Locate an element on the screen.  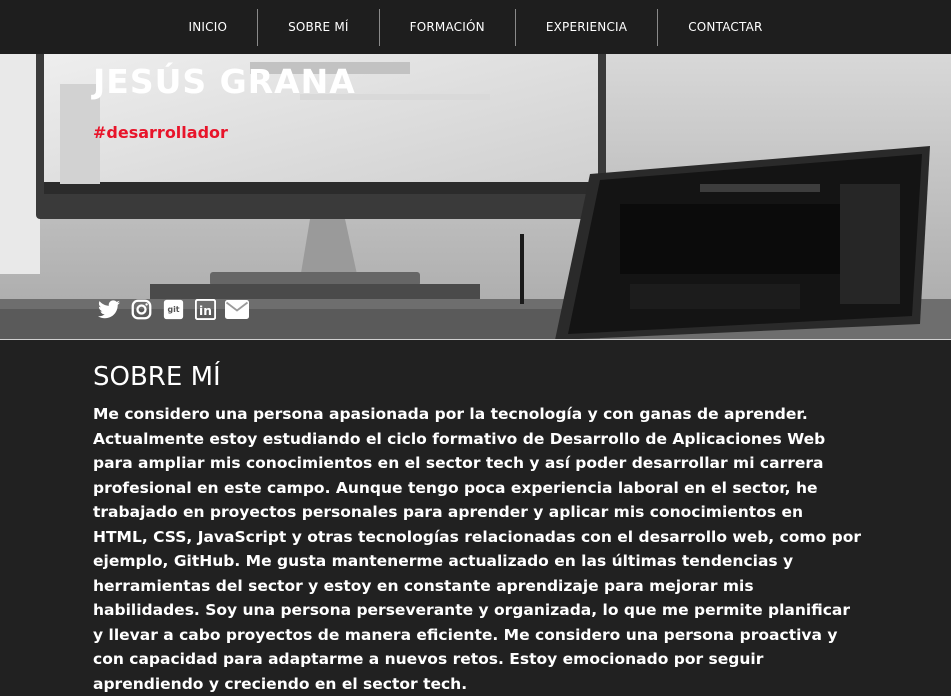
hero-divider is located at coordinates (475, 339).